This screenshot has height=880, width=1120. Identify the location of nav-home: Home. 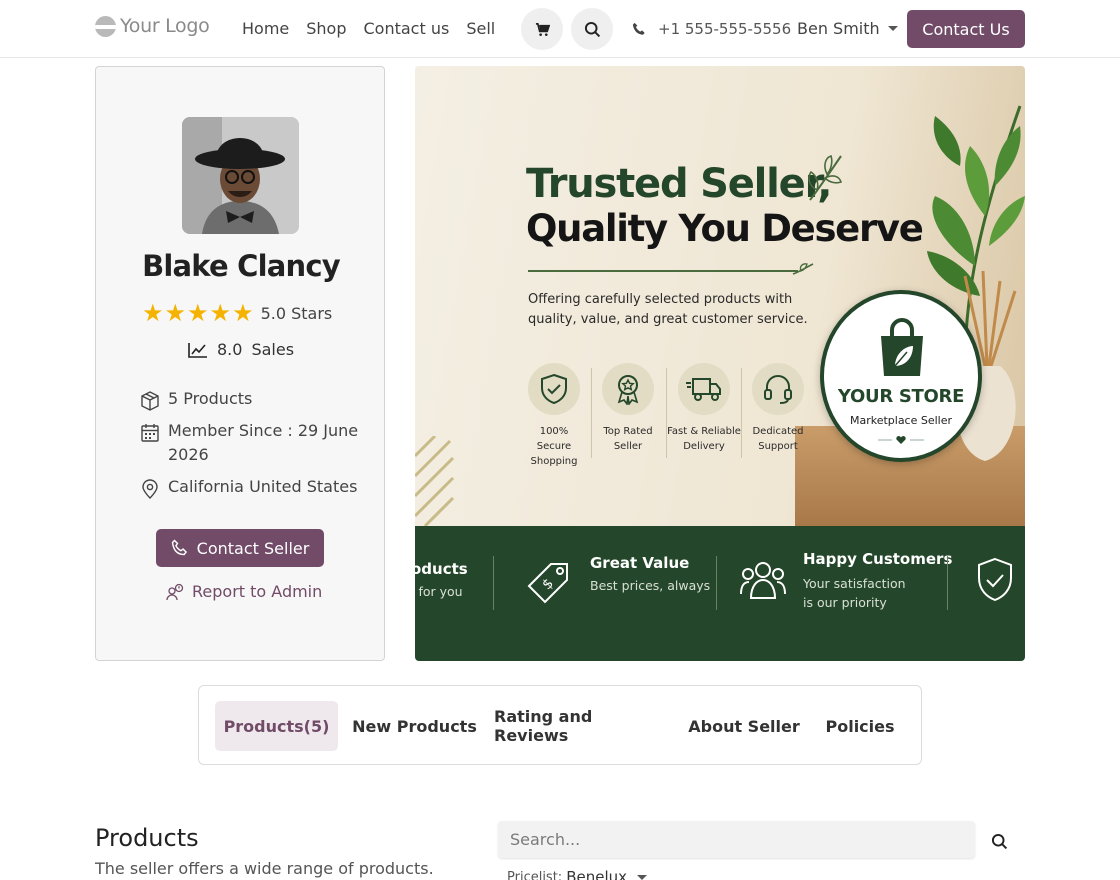
(265, 28).